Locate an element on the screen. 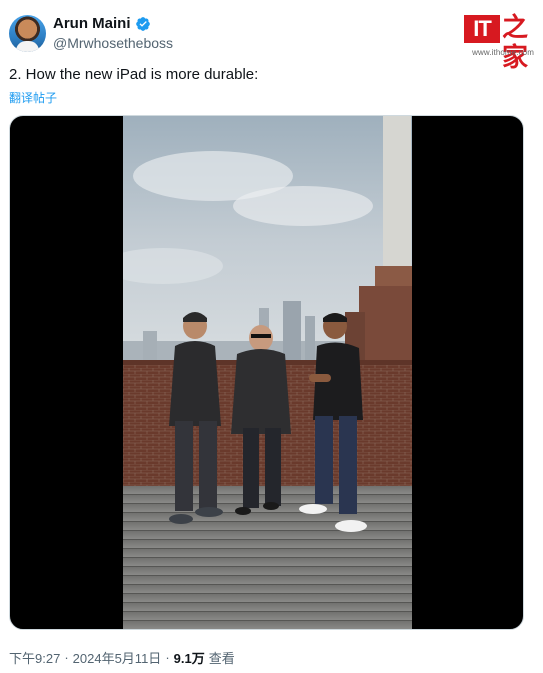  ithome-logo-mark: IT is located at coordinates (482, 29).